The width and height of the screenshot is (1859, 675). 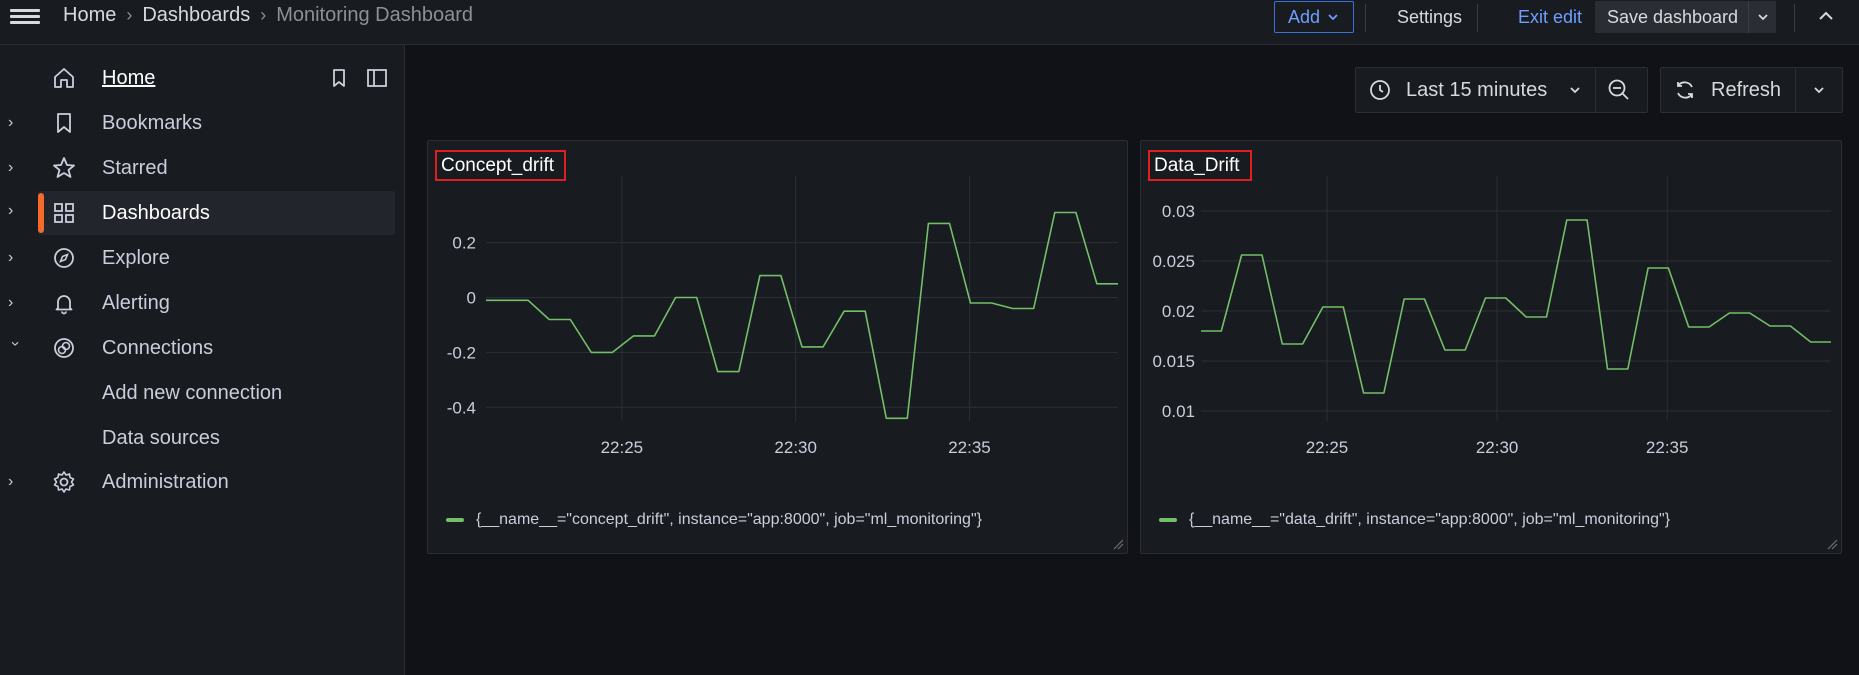 I want to click on sidebar-item-add-new-connection: Add new connection, so click(x=197, y=393).